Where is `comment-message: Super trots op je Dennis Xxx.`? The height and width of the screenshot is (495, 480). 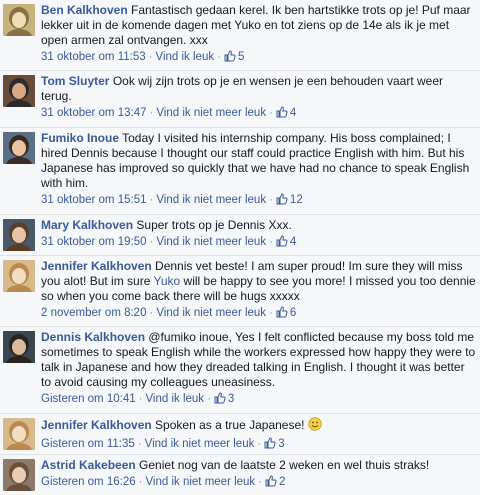 comment-message: Super trots op je Dennis Xxx. is located at coordinates (214, 225).